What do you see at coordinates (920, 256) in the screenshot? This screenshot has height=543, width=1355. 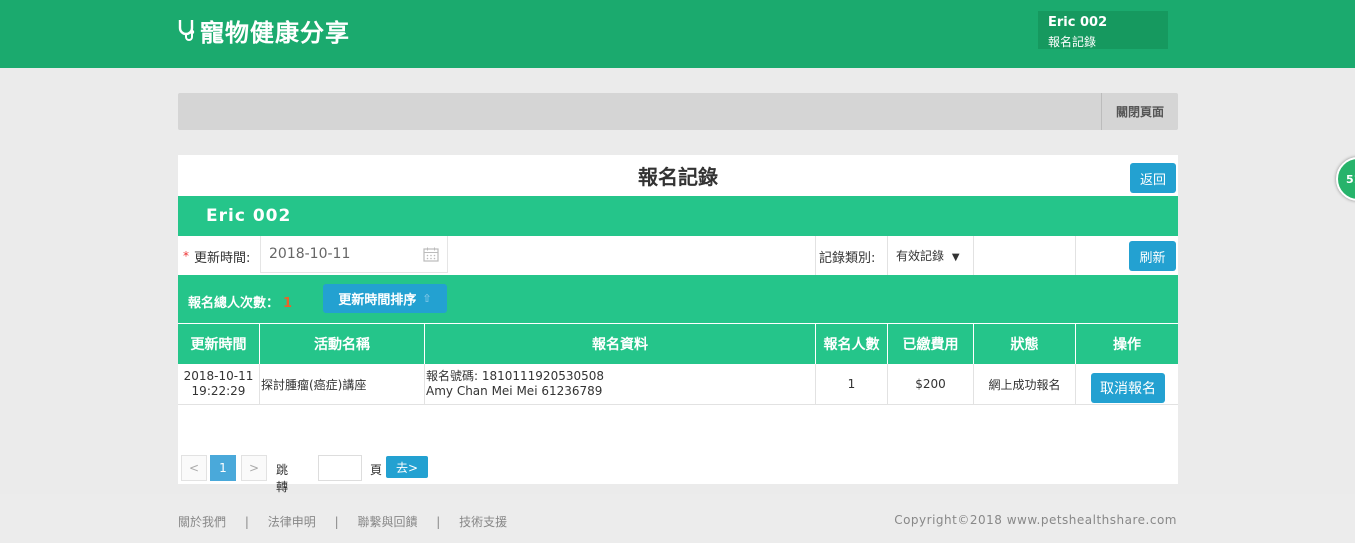 I see `record-type-value: 有效記錄` at bounding box center [920, 256].